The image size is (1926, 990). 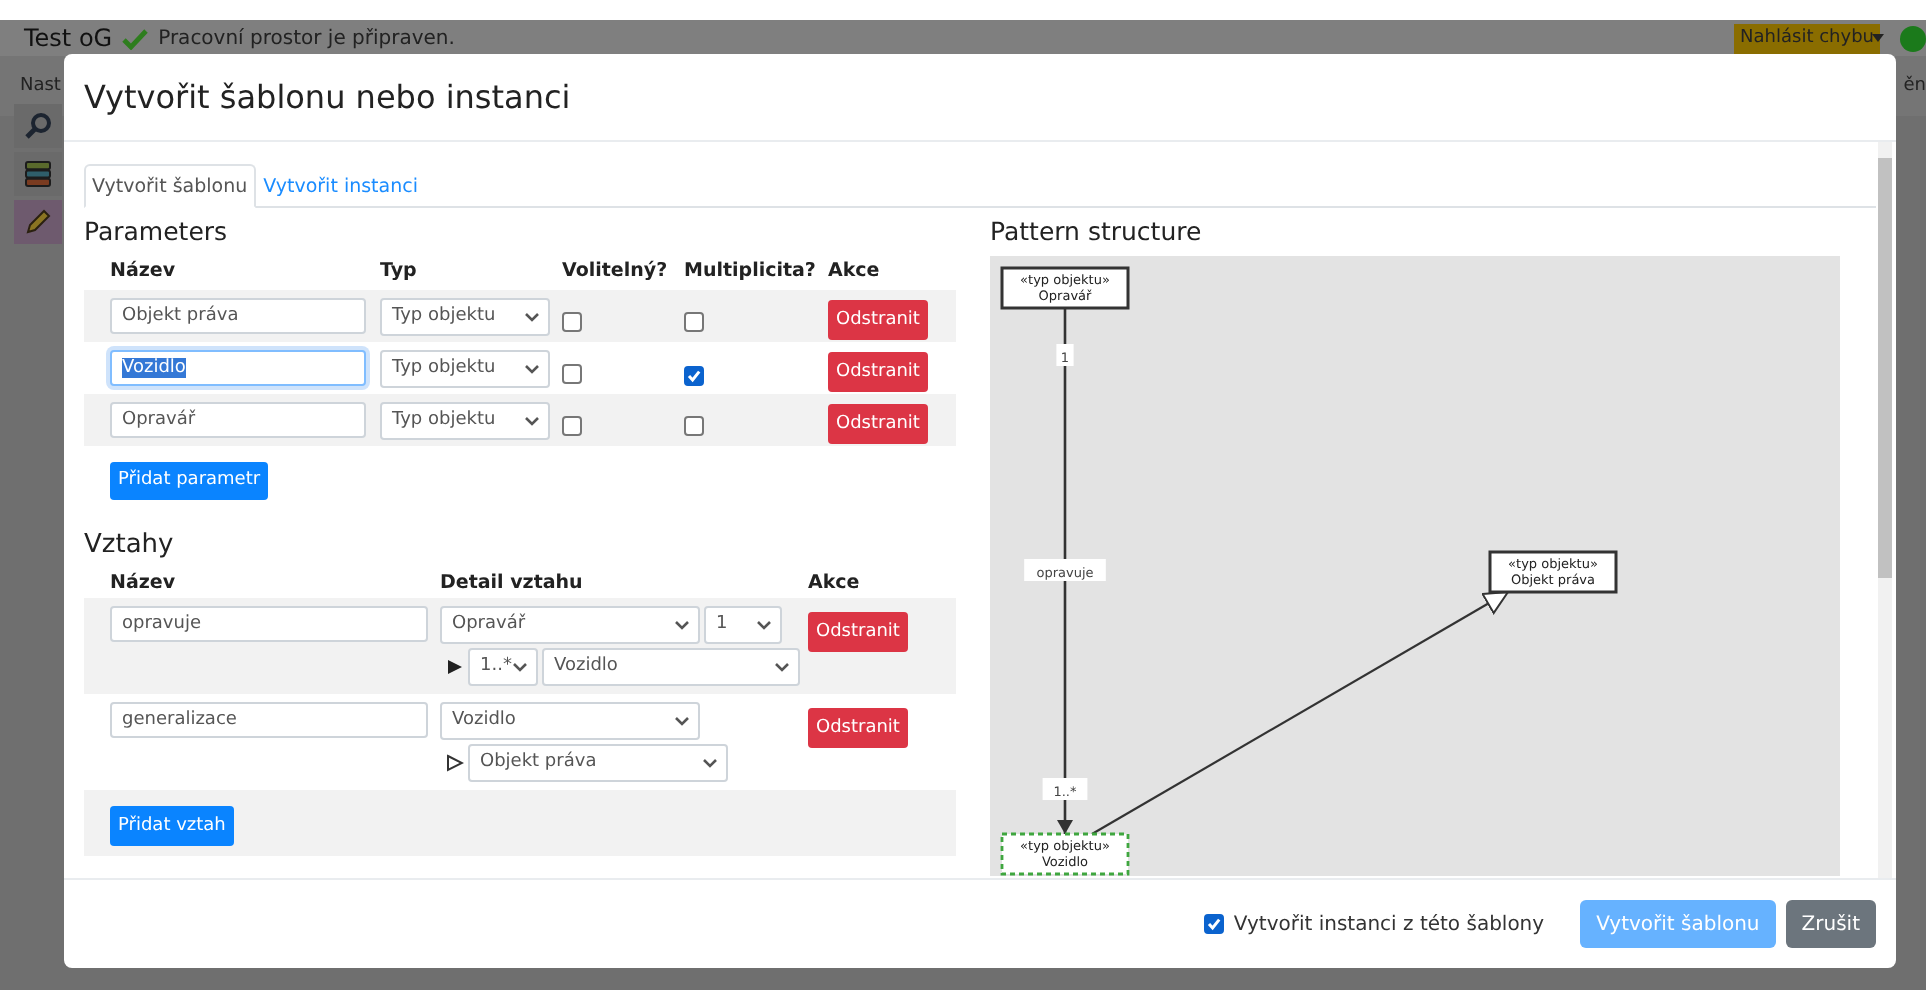 What do you see at coordinates (170, 186) in the screenshot?
I see `tab: Vytvořit šablonu` at bounding box center [170, 186].